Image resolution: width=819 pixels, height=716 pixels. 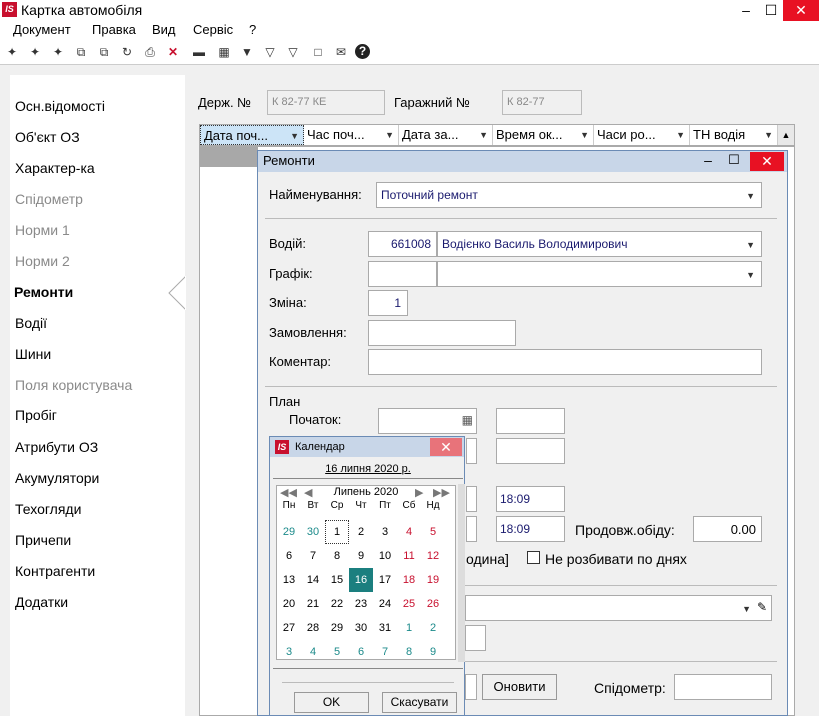 I want to click on delete-row-icon: ✦, so click(x=58, y=52).